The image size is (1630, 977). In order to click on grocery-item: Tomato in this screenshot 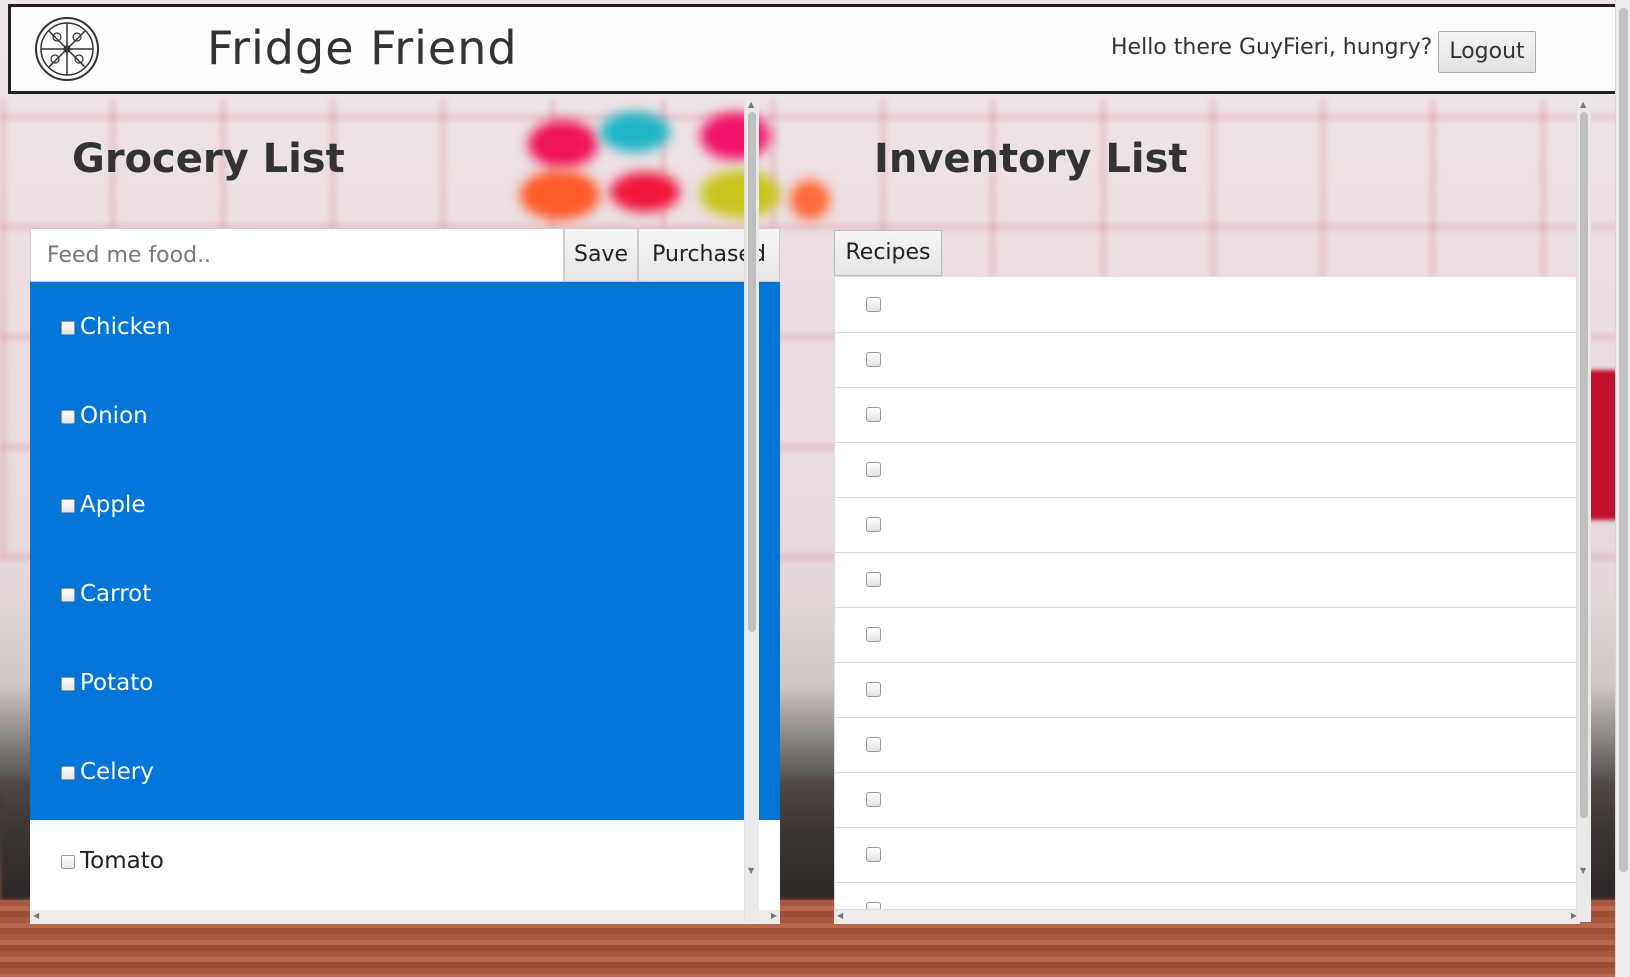, I will do `click(405, 862)`.